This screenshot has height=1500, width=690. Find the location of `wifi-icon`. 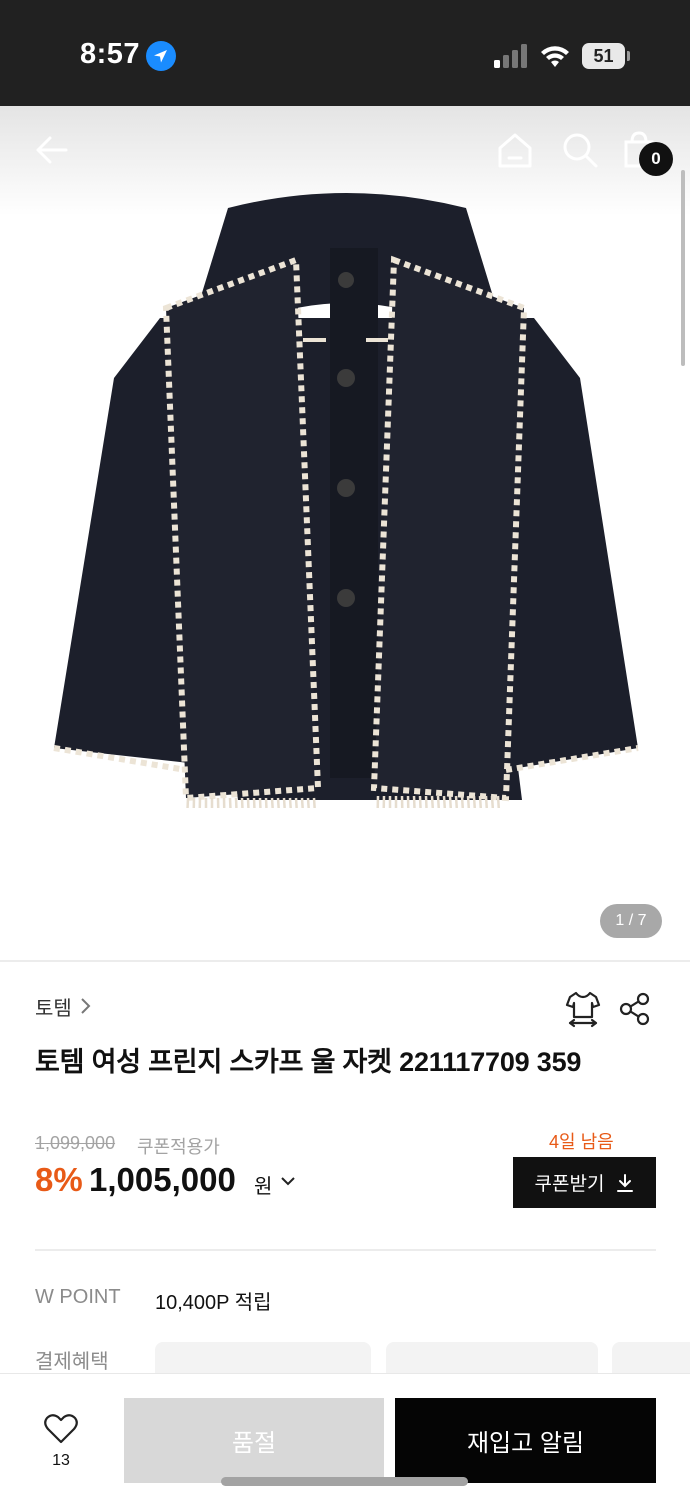

wifi-icon is located at coordinates (555, 56).